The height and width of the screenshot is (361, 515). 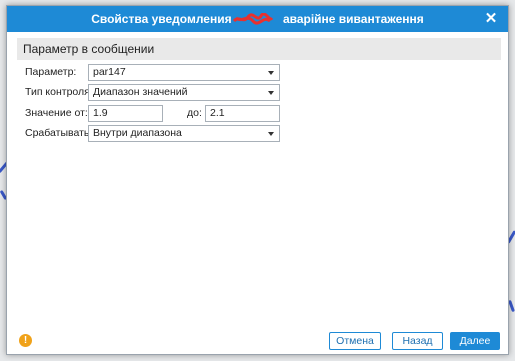 I want to click on trigger-select: Внутри диапазона, so click(x=184, y=133).